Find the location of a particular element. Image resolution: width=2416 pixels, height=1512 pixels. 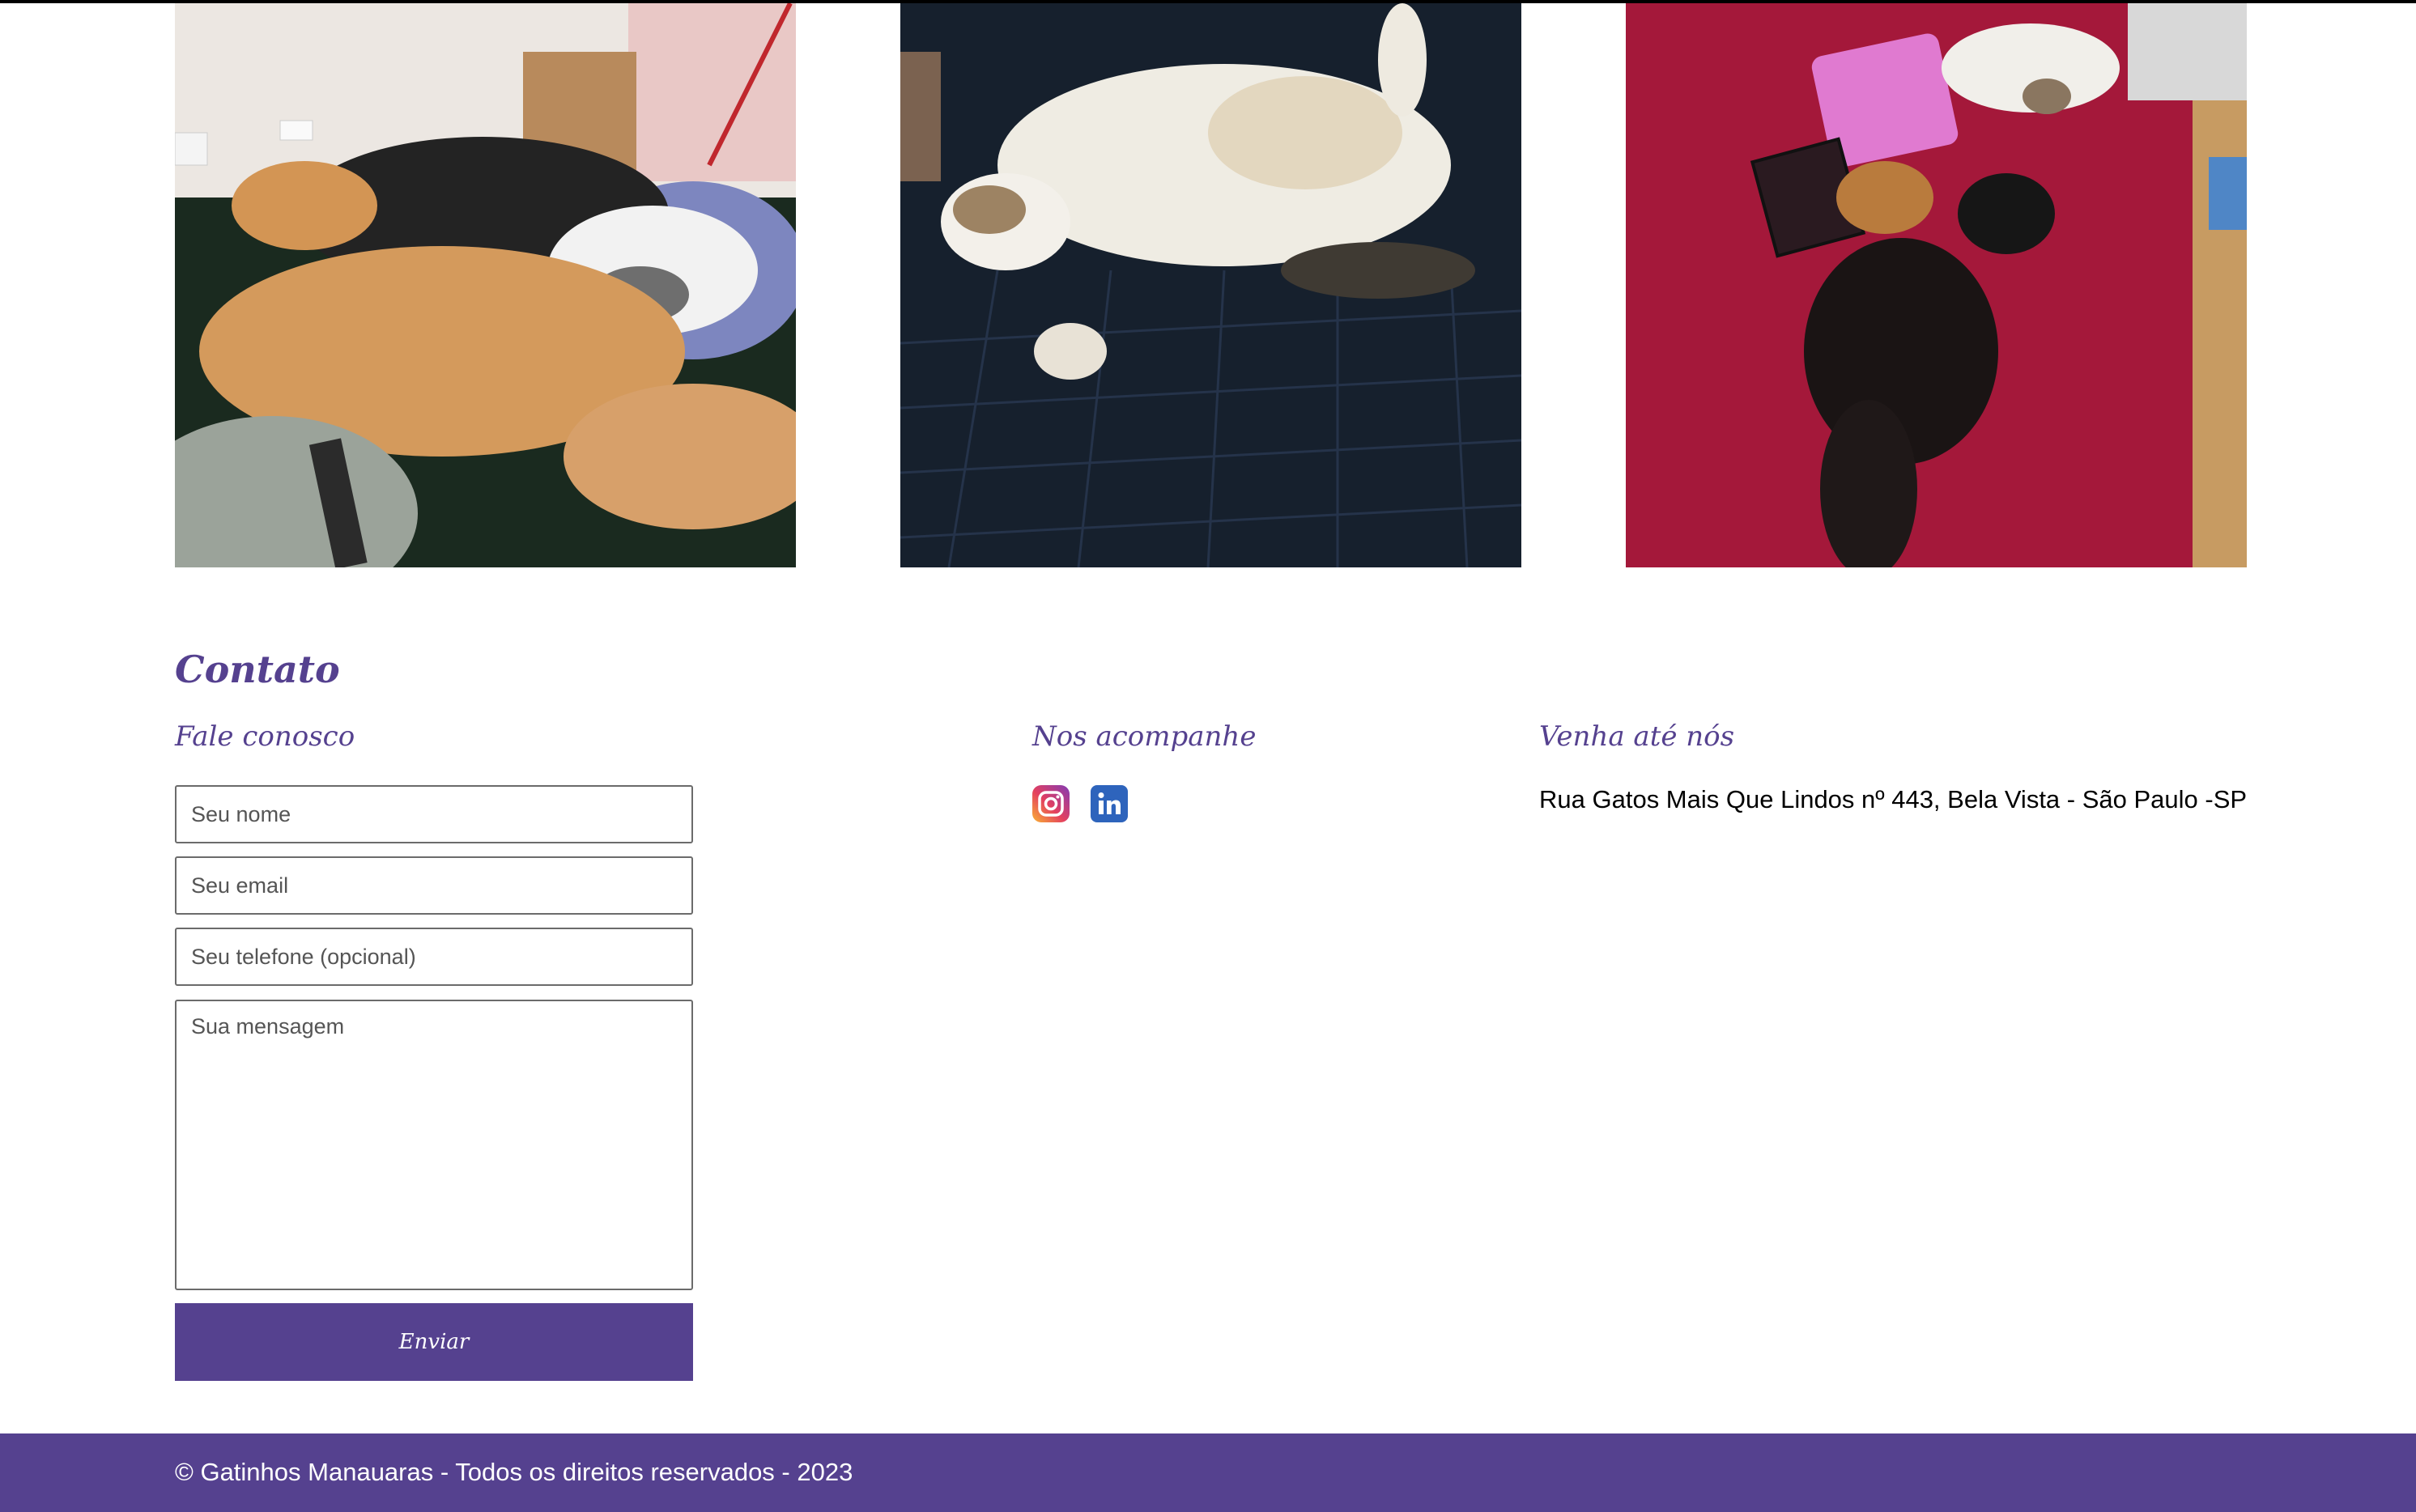

email-input is located at coordinates (434, 885).